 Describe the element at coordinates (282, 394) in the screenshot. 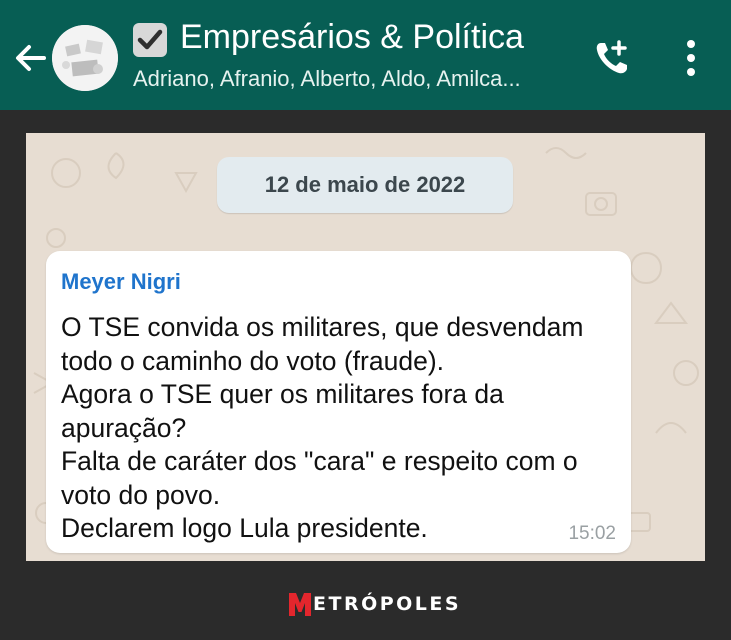

I see `message-line: Agora o TSE quer os militares fora da` at that location.